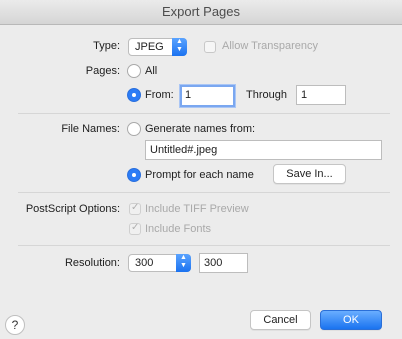 This screenshot has height=339, width=402. What do you see at coordinates (92, 263) in the screenshot?
I see `resolution-label: Resolution:` at bounding box center [92, 263].